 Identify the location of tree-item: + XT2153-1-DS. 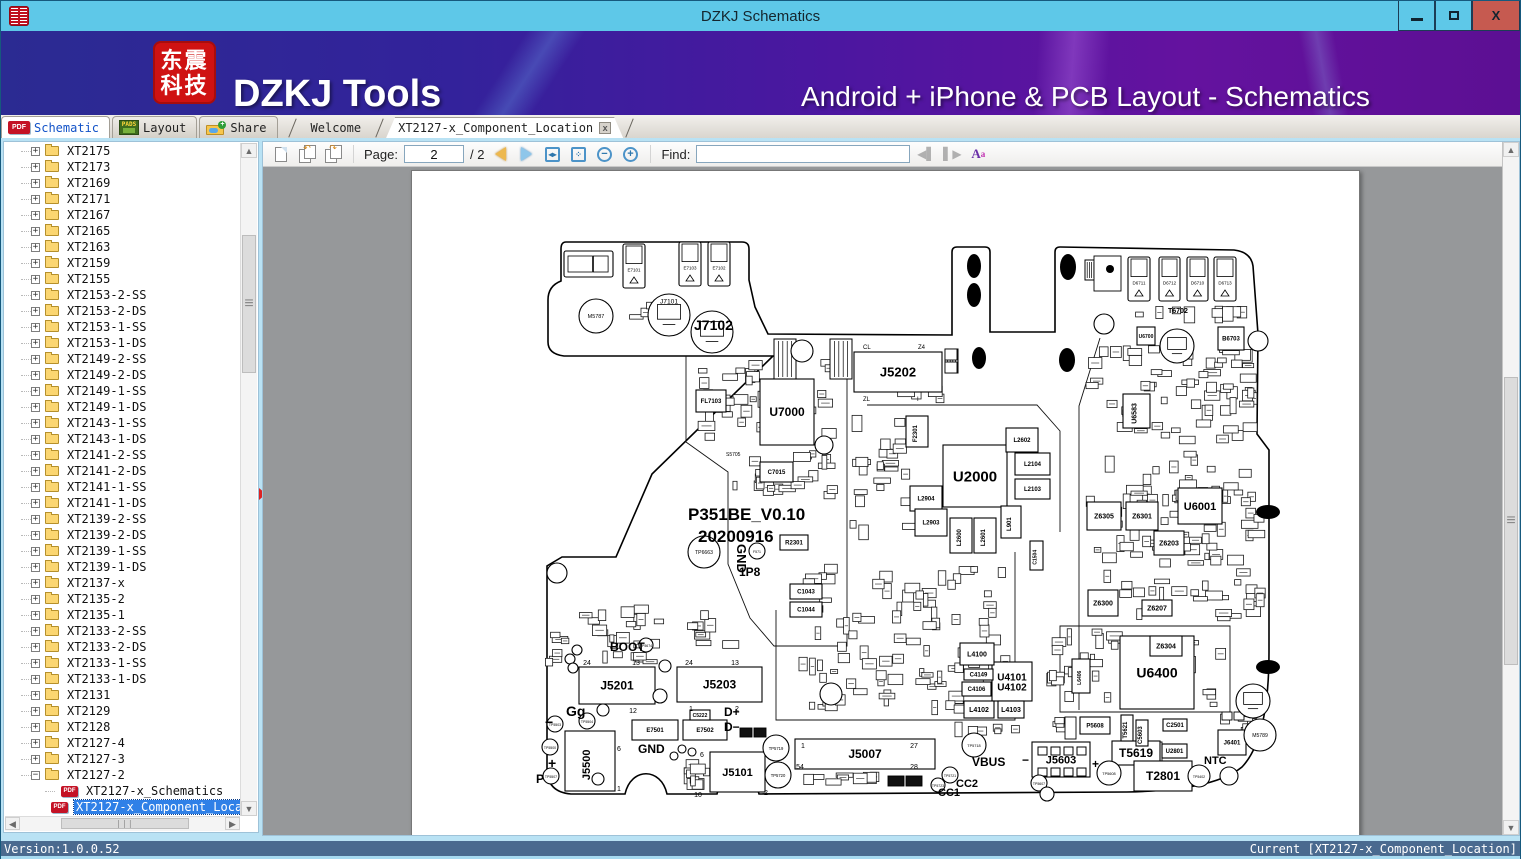
(122, 343).